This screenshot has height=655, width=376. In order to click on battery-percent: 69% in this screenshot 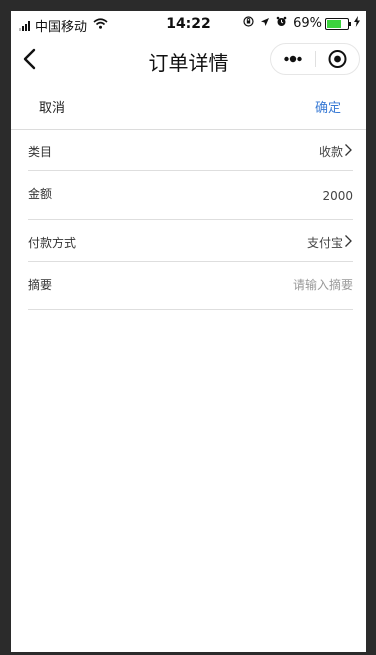, I will do `click(307, 23)`.